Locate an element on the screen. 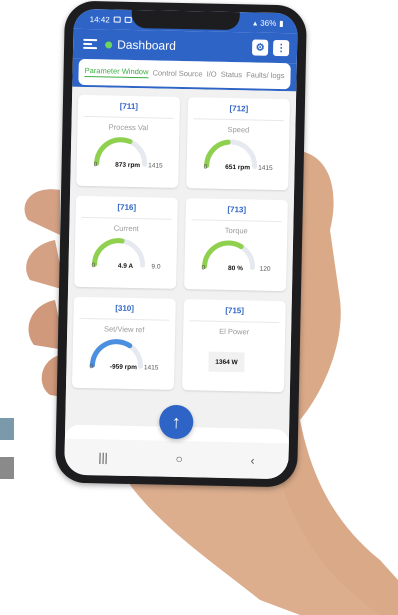 Image resolution: width=398 pixels, height=615 pixels. gauge-card: [712] Speed 0 651 rpm 1415 is located at coordinates (238, 144).